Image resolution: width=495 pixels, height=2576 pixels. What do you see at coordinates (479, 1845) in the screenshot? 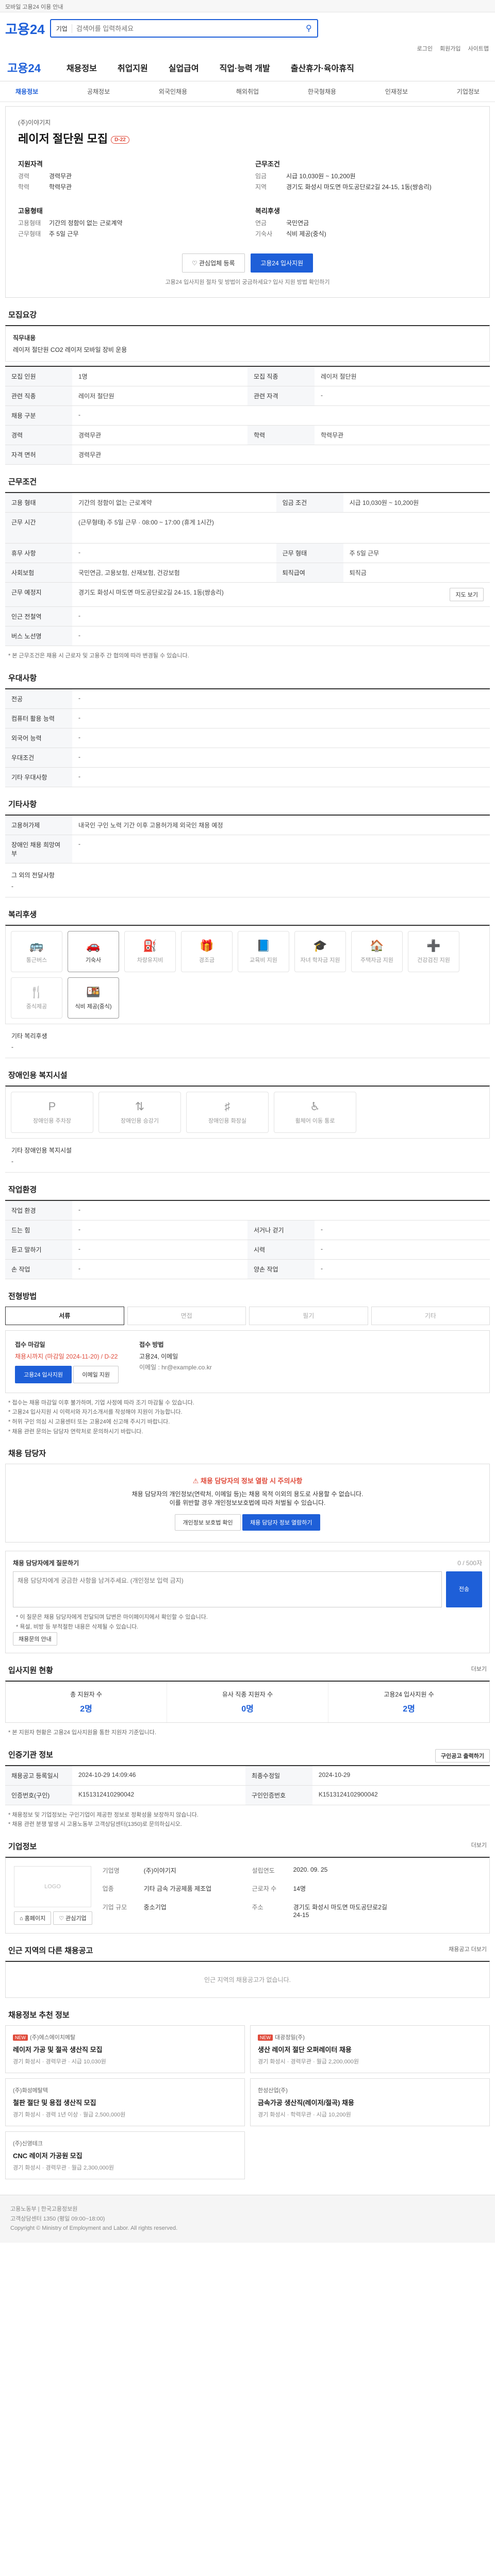
I see `company-more-link: 더보기` at bounding box center [479, 1845].